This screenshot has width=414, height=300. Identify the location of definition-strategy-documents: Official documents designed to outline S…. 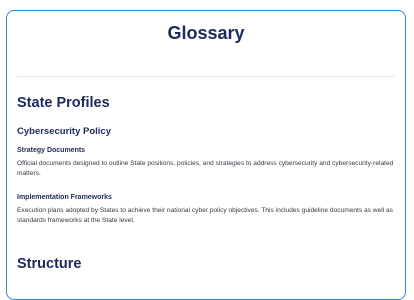
(205, 168).